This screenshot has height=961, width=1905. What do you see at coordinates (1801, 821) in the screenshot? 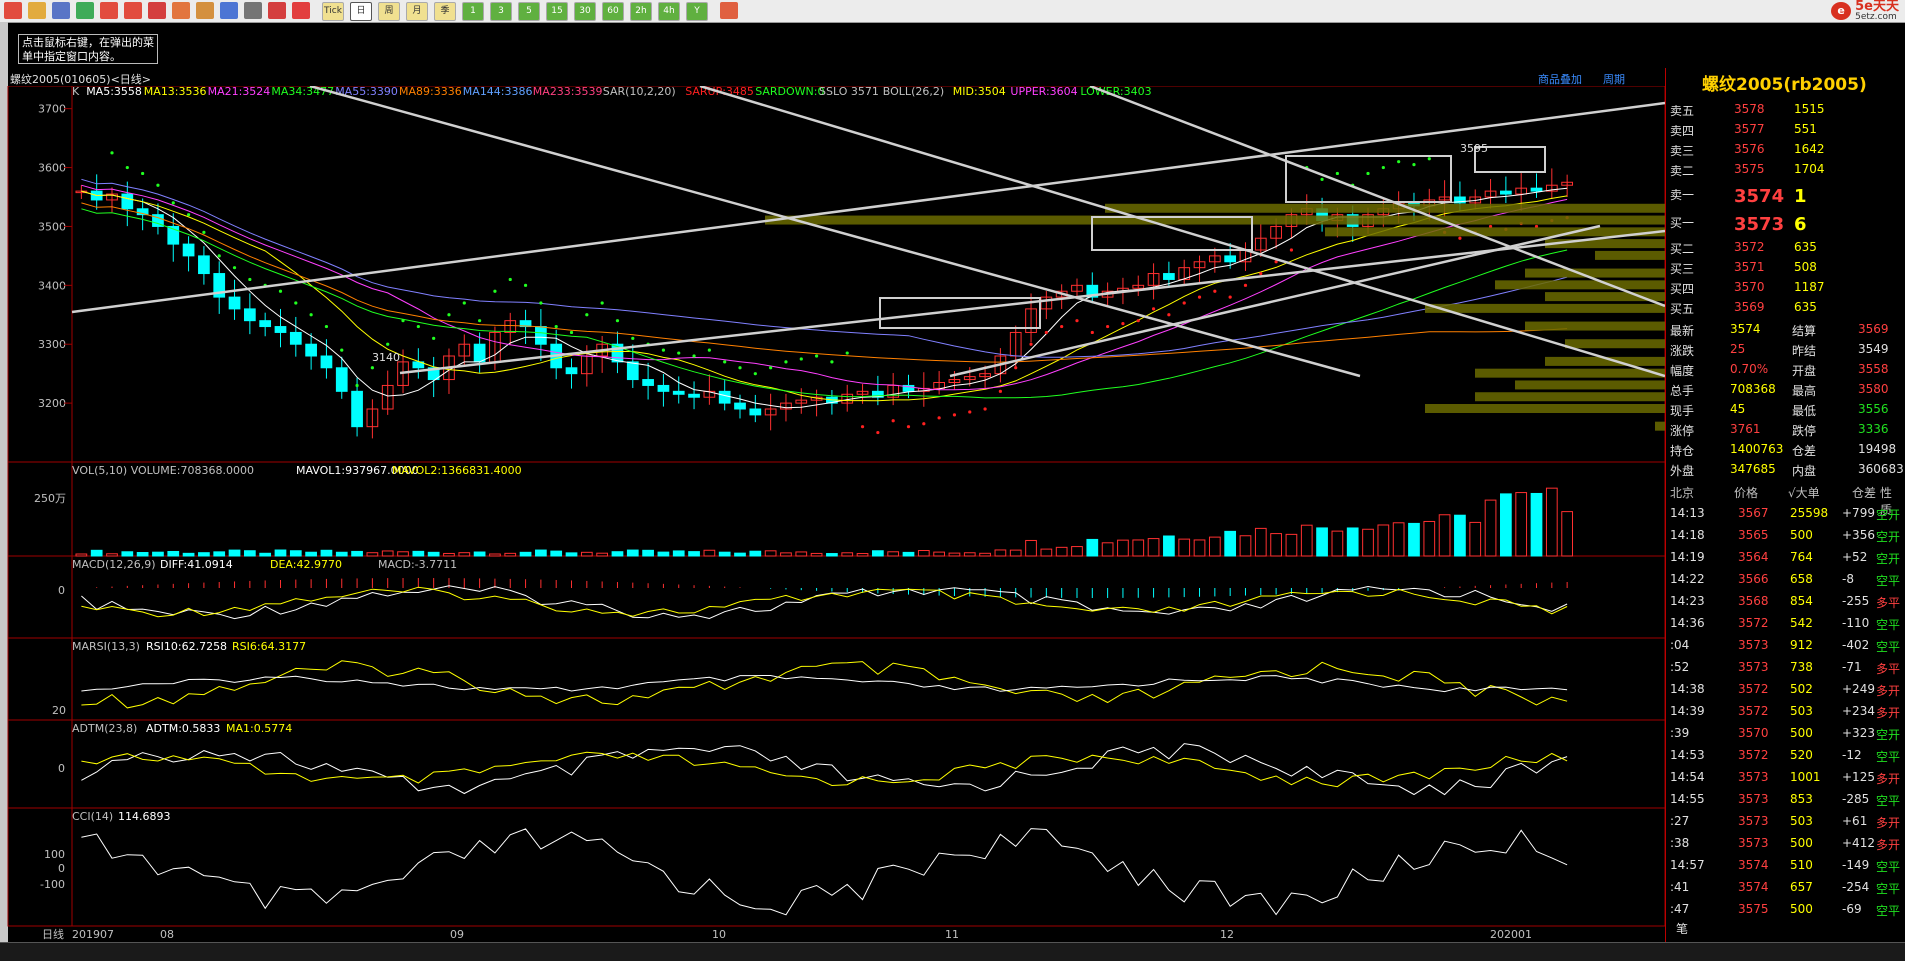
I see `trade-volume: 503` at bounding box center [1801, 821].